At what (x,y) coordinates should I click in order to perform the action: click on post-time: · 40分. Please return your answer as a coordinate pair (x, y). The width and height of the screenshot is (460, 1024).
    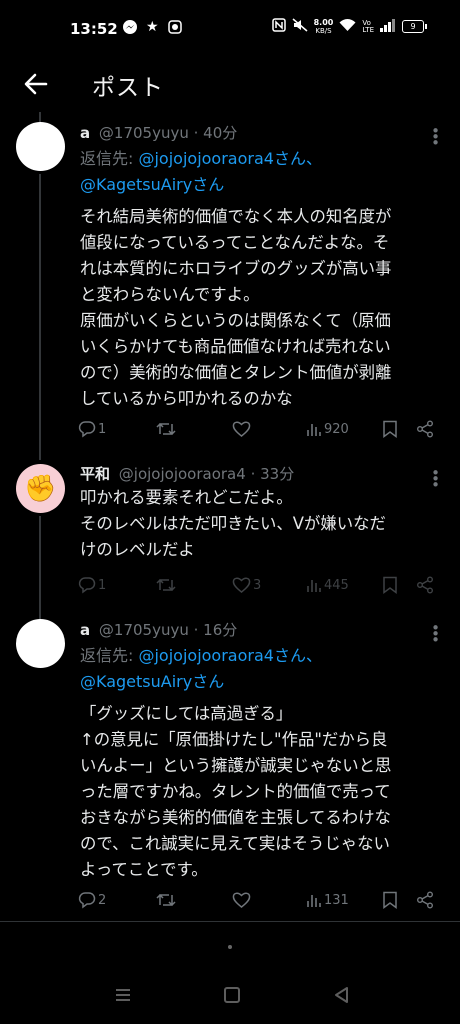
    Looking at the image, I should click on (215, 133).